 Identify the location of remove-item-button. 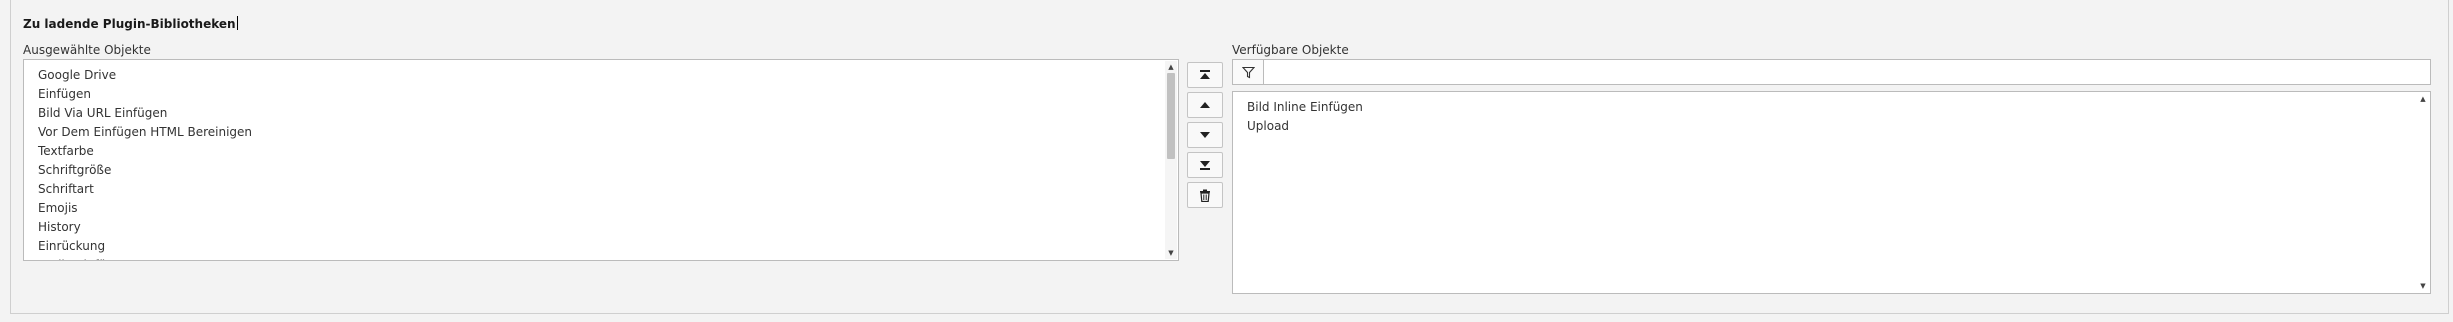
(1205, 195).